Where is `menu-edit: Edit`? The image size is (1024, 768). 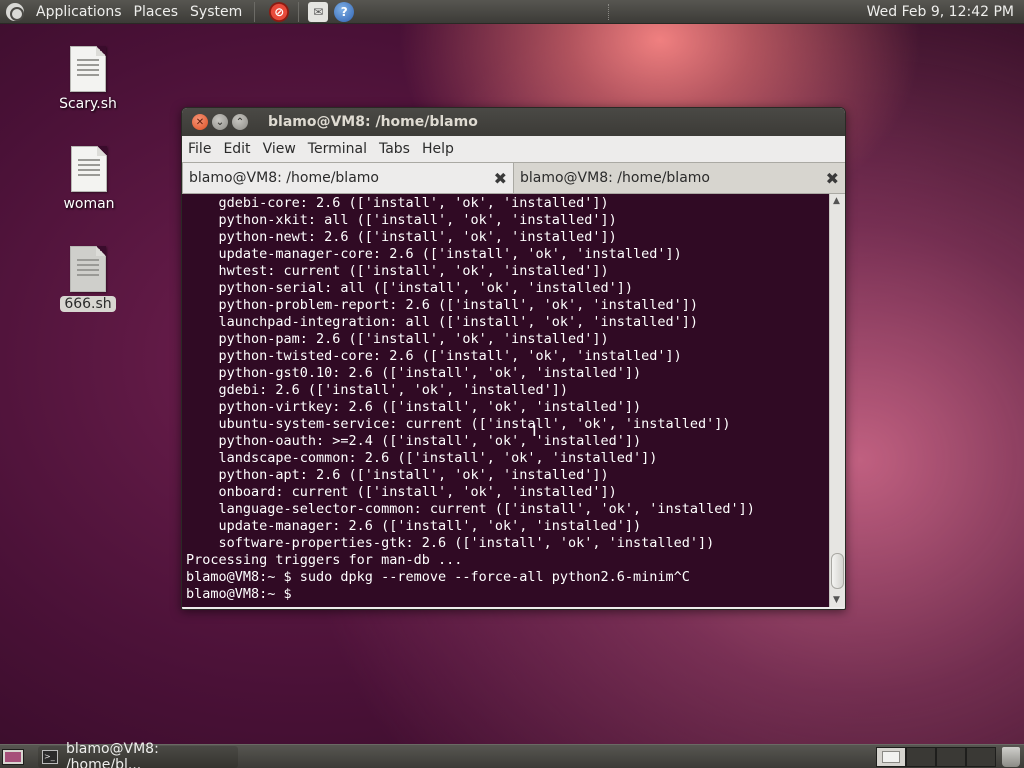 menu-edit: Edit is located at coordinates (236, 149).